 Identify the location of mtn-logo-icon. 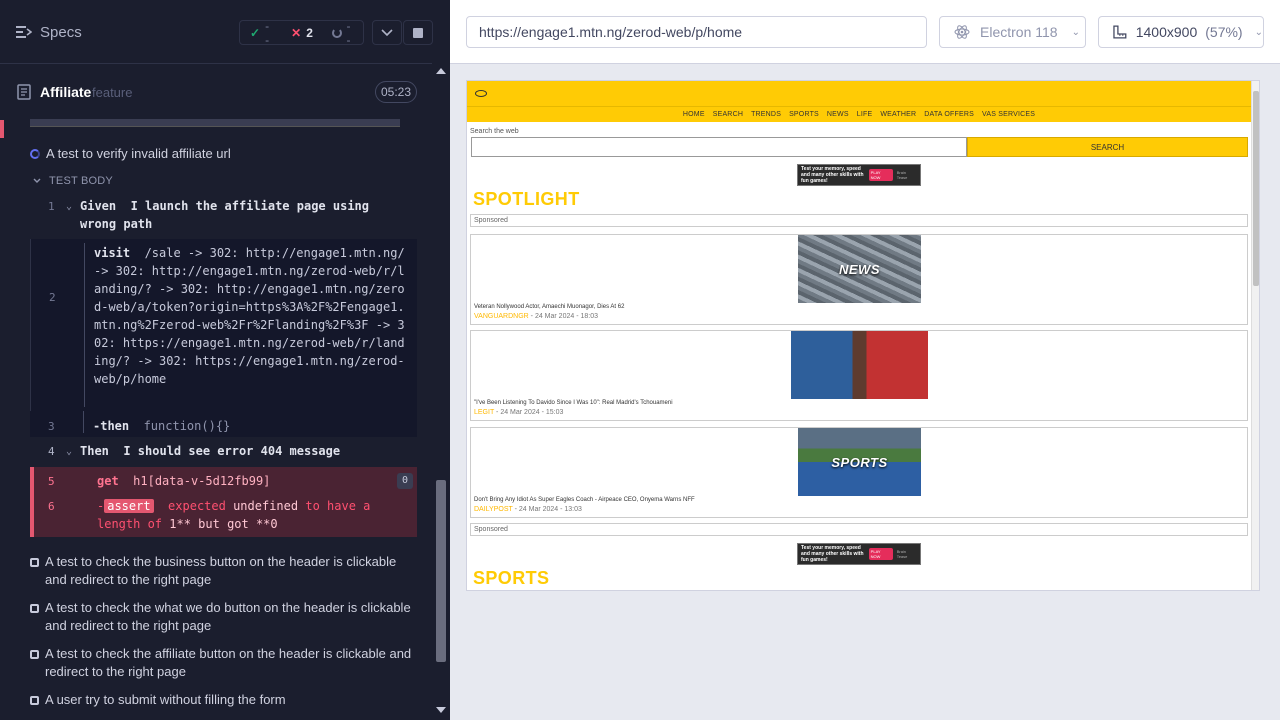
(481, 93).